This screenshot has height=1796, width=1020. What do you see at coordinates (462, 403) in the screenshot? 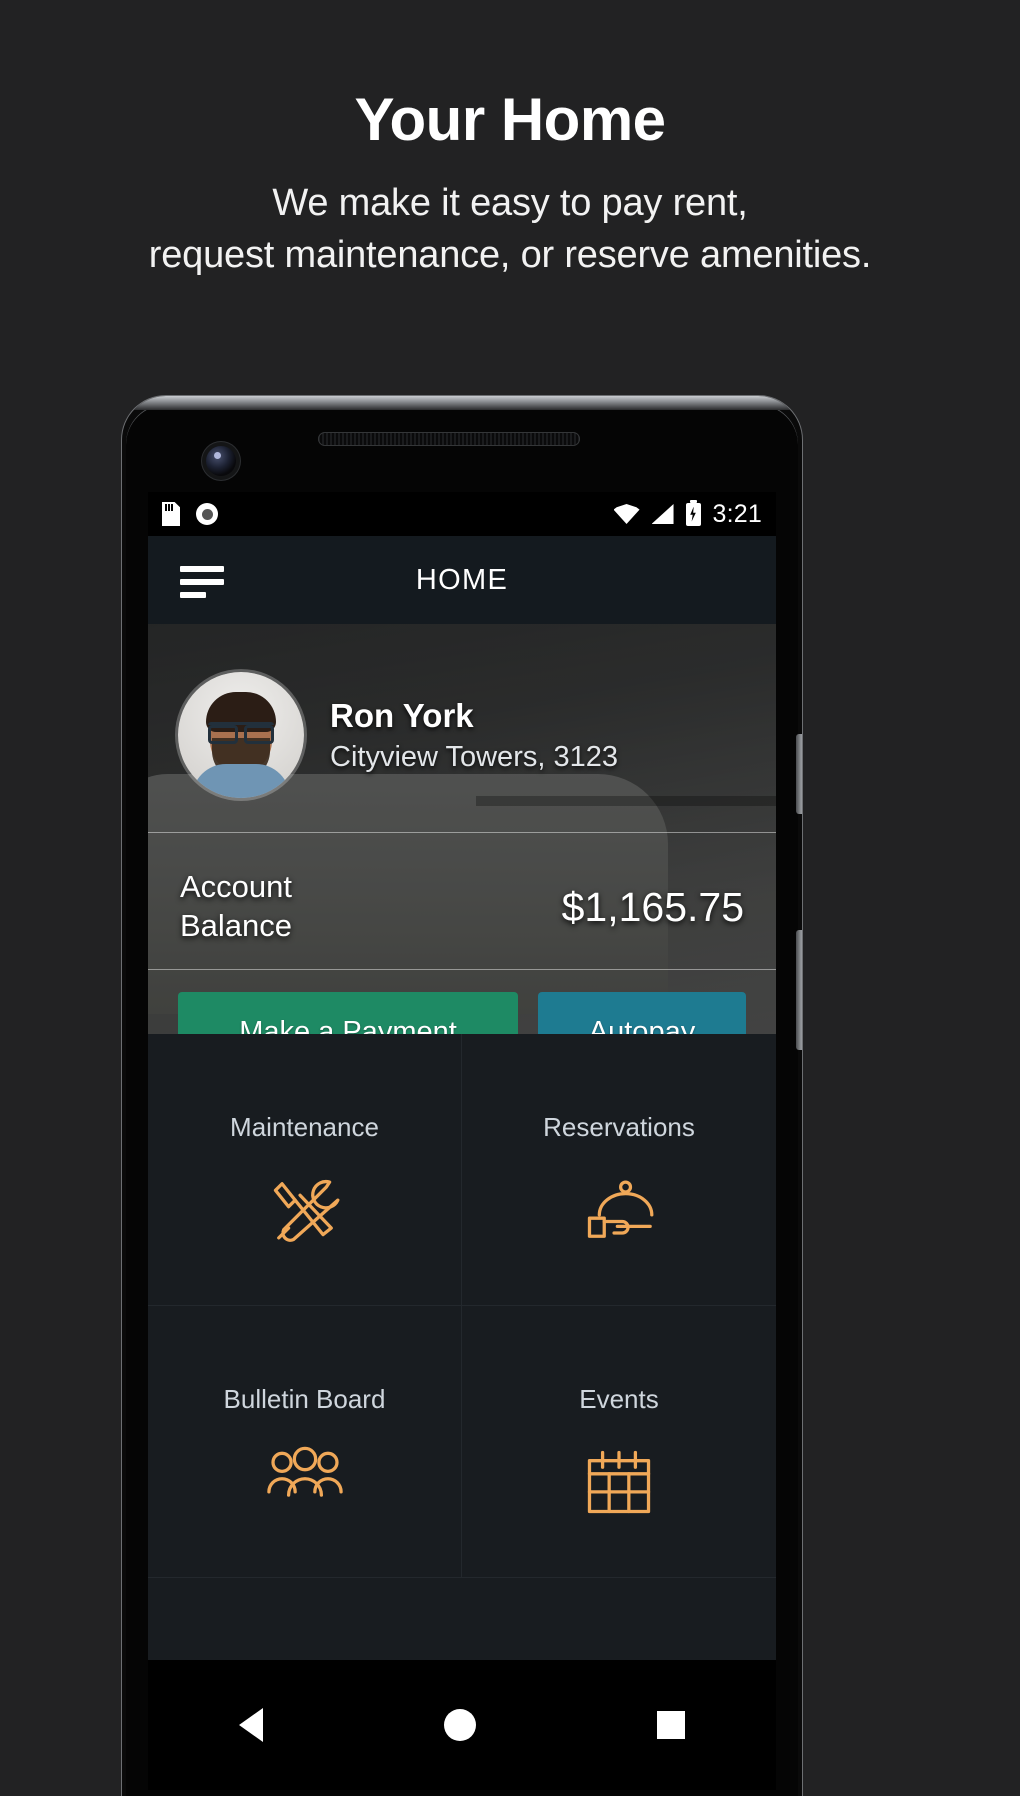
I see `phone-top-bezel` at bounding box center [462, 403].